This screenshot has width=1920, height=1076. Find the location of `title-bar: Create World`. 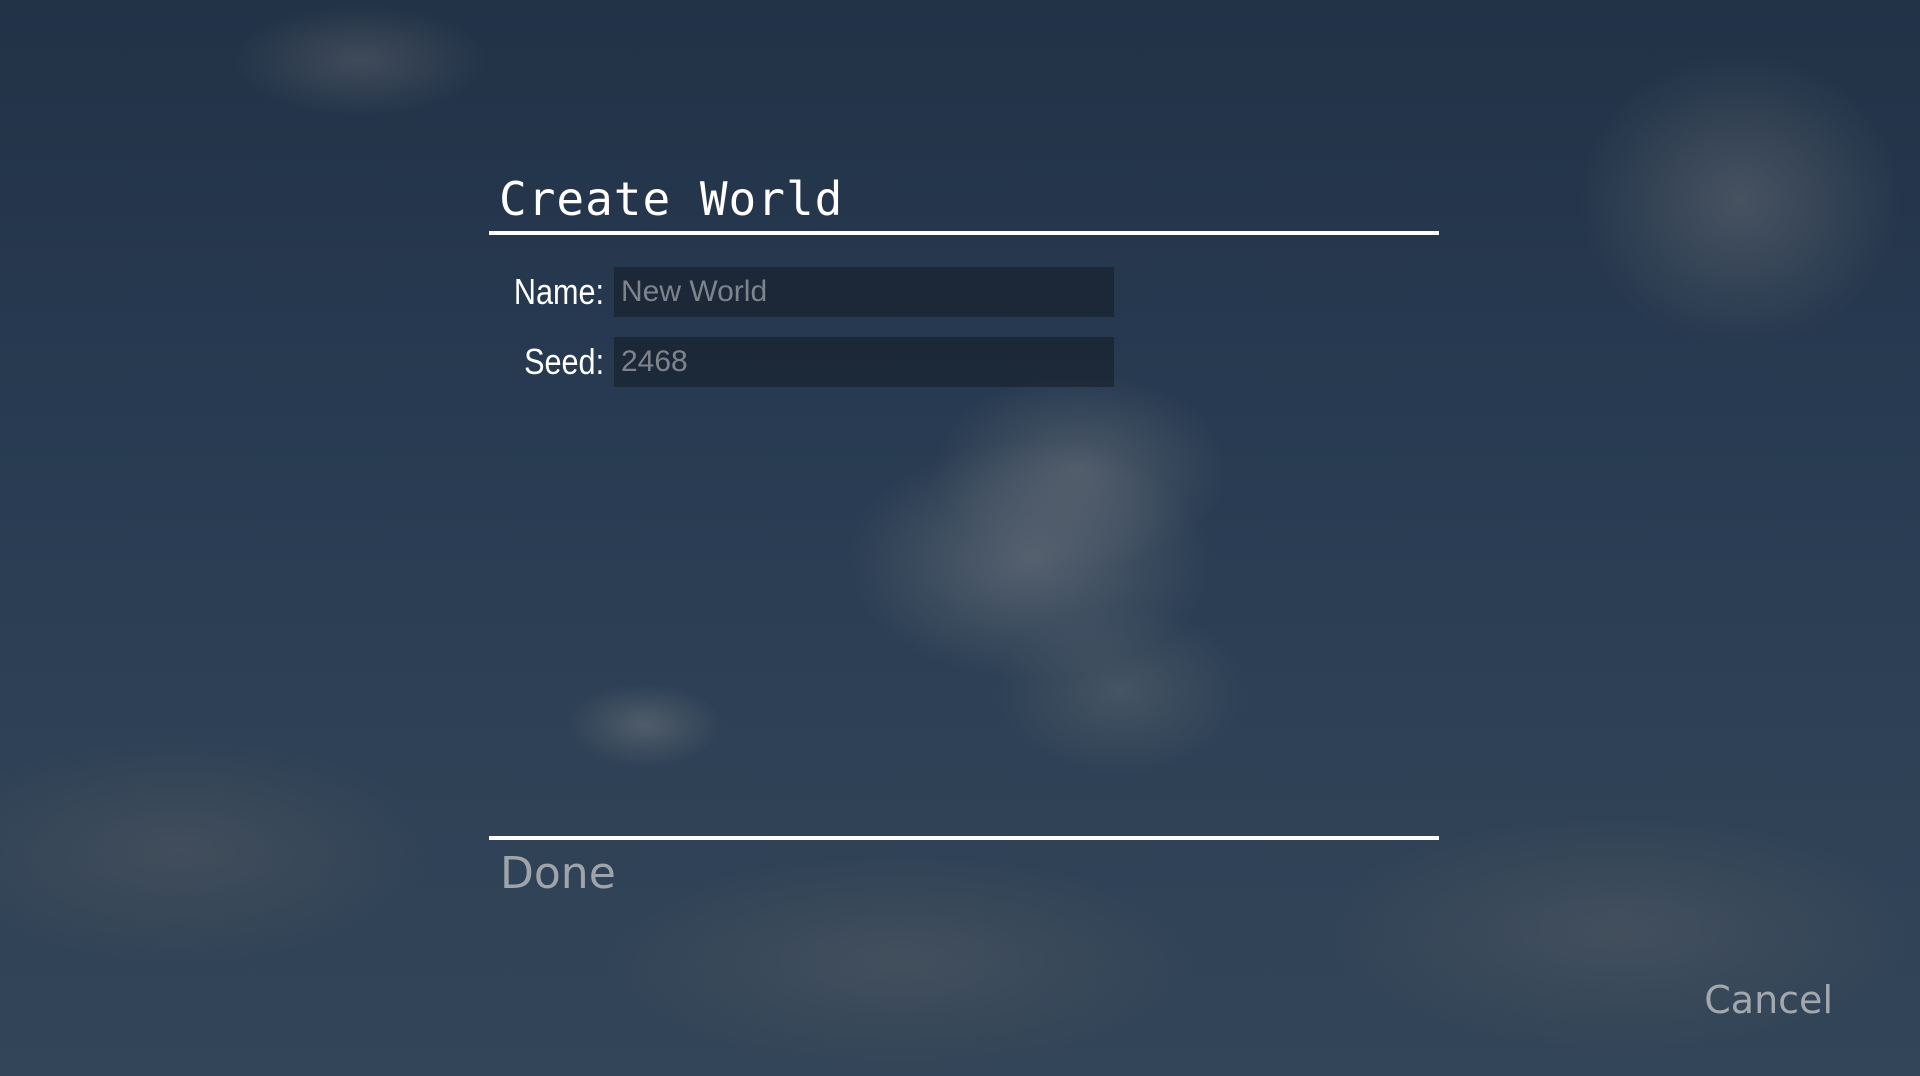

title-bar: Create World is located at coordinates (964, 201).